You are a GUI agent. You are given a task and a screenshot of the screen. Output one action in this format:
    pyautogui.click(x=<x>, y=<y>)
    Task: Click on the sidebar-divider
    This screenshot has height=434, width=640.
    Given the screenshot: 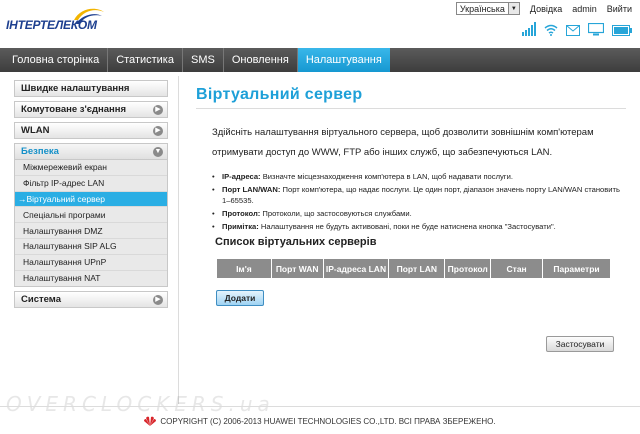 What is the action you would take?
    pyautogui.click(x=178, y=240)
    